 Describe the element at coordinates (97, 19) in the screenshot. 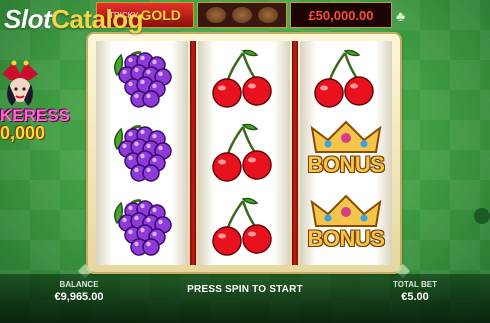

I see `watermark-catalog: Catalog` at that location.